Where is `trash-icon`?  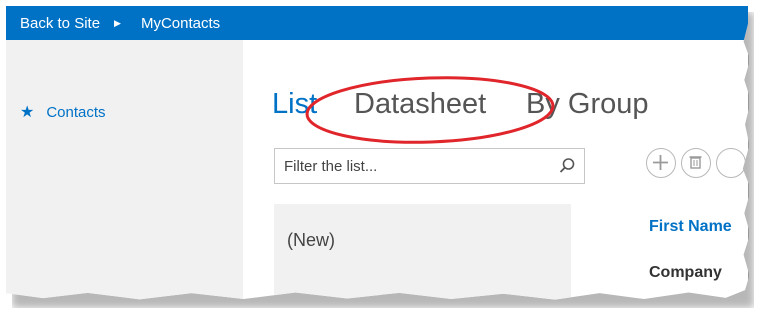
trash-icon is located at coordinates (695, 162).